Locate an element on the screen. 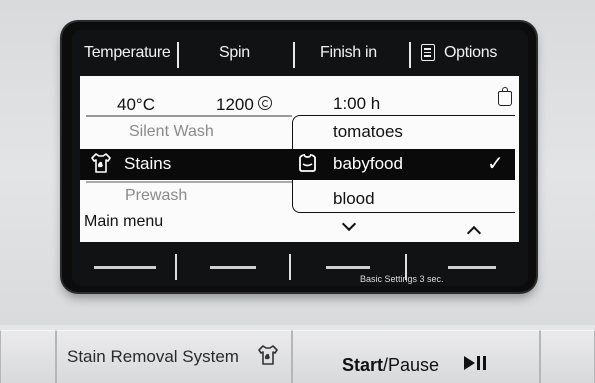 This screenshot has width=595, height=383. program-item-prewash: Prewash is located at coordinates (156, 196).